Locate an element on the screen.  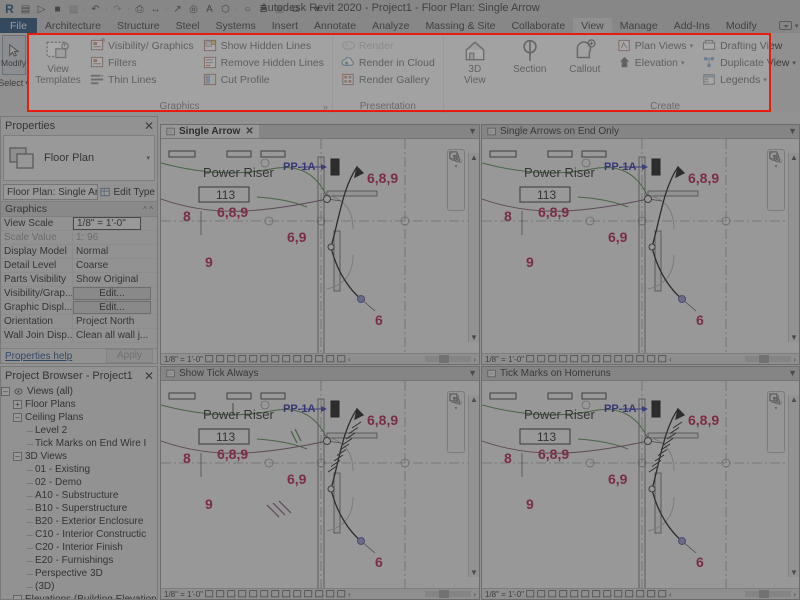
drafting-view-button: Drafting View is located at coordinates (749, 45).